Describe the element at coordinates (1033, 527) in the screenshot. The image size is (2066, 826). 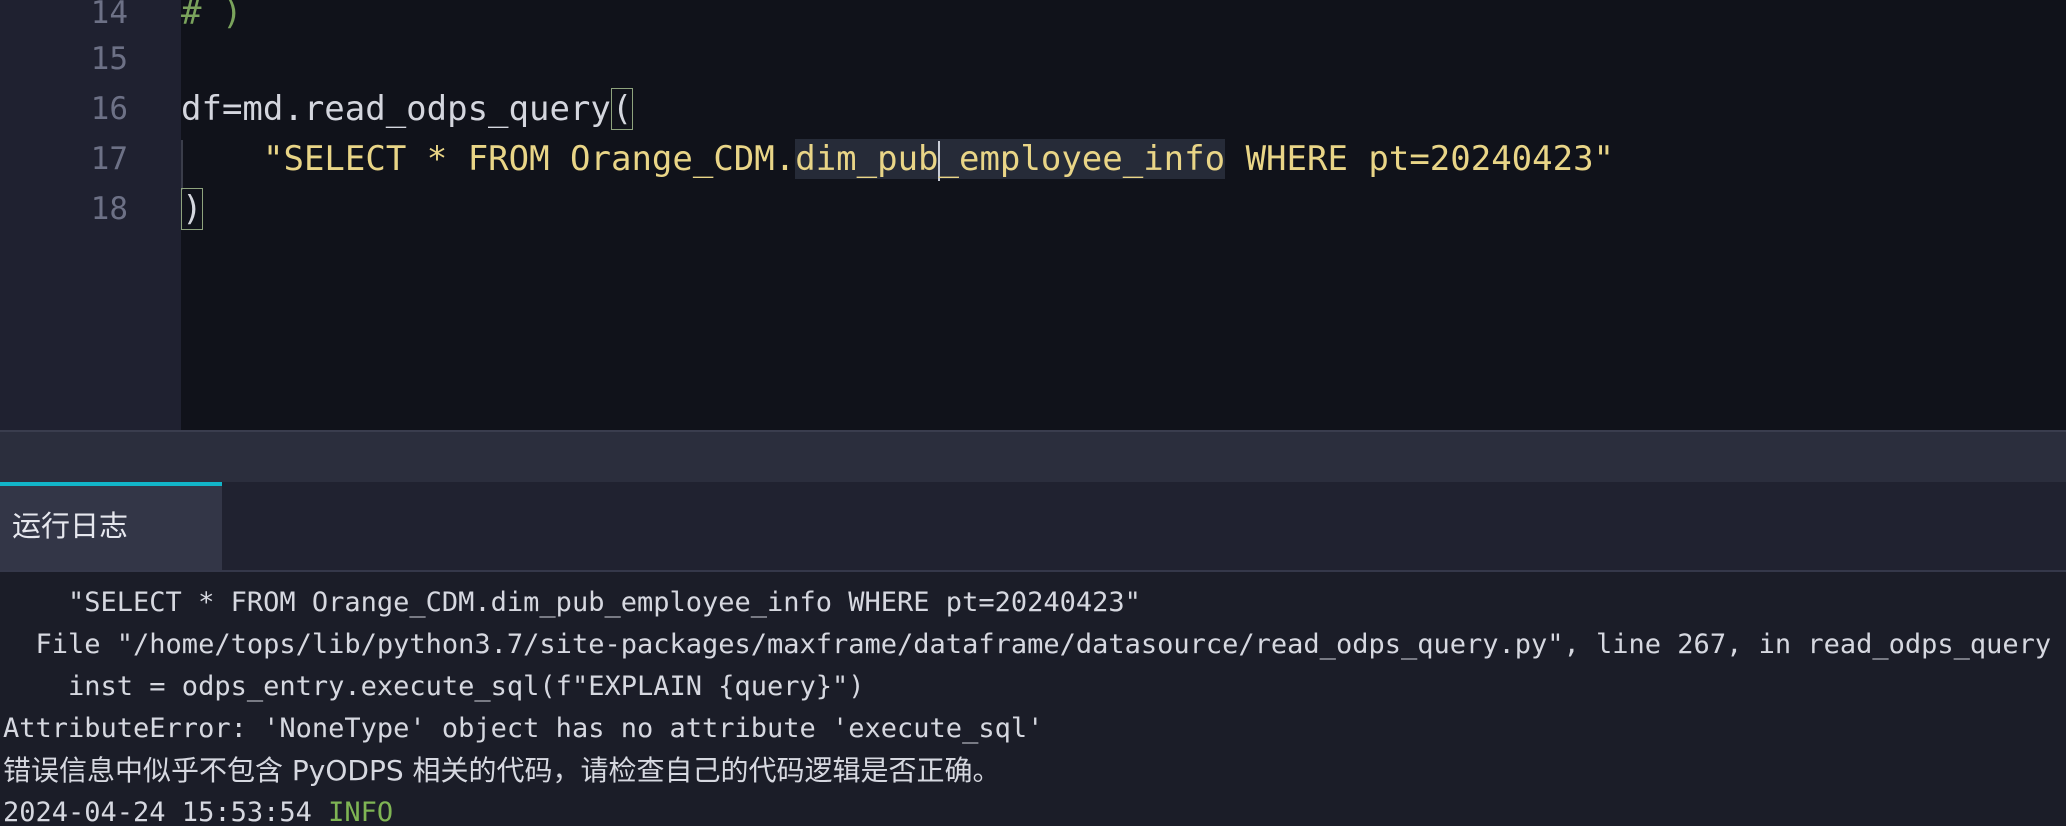
I see `bottom-panel-tabs: 运行日志` at that location.